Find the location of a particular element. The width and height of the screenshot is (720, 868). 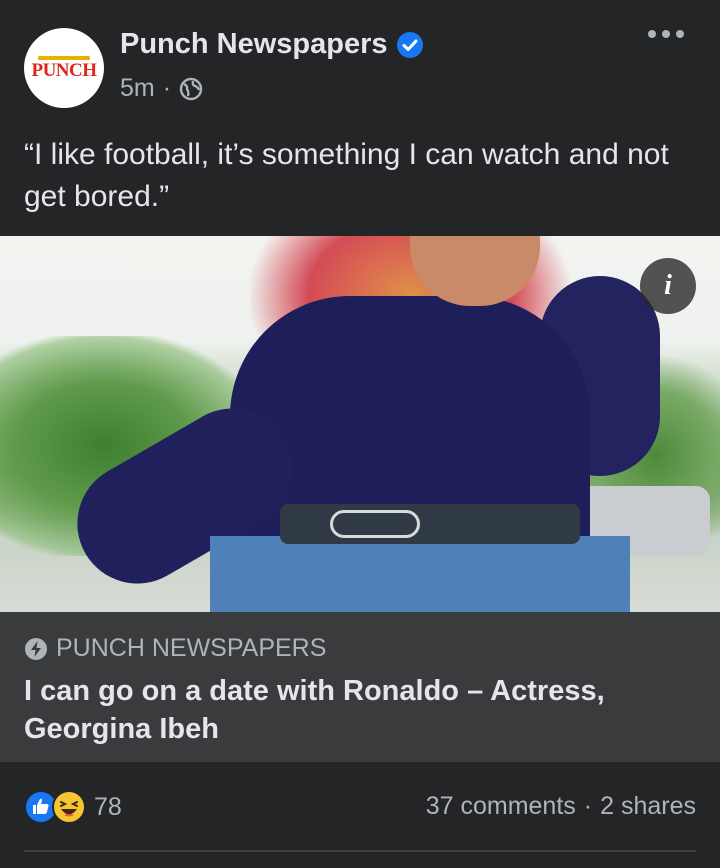

reaction-count: 78 is located at coordinates (108, 807).